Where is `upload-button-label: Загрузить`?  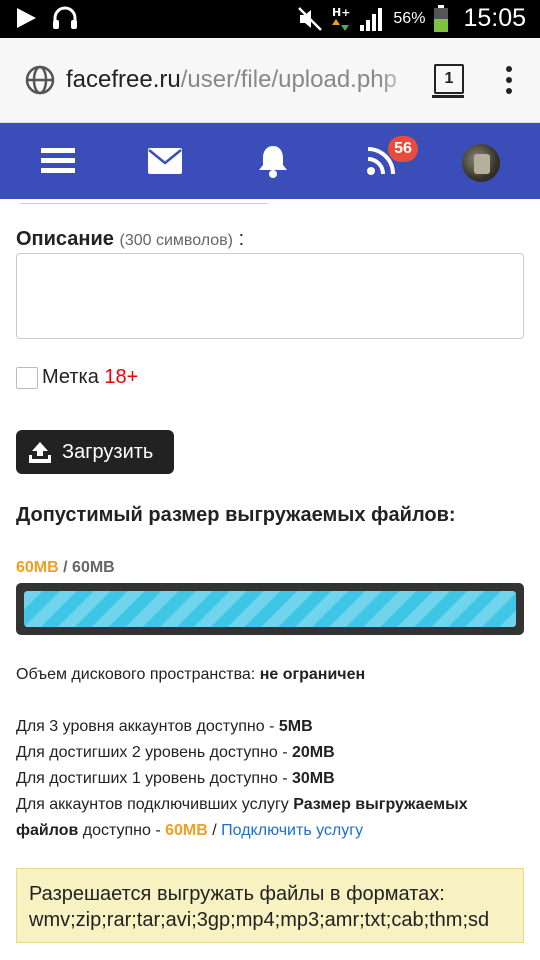
upload-button-label: Загрузить is located at coordinates (108, 451).